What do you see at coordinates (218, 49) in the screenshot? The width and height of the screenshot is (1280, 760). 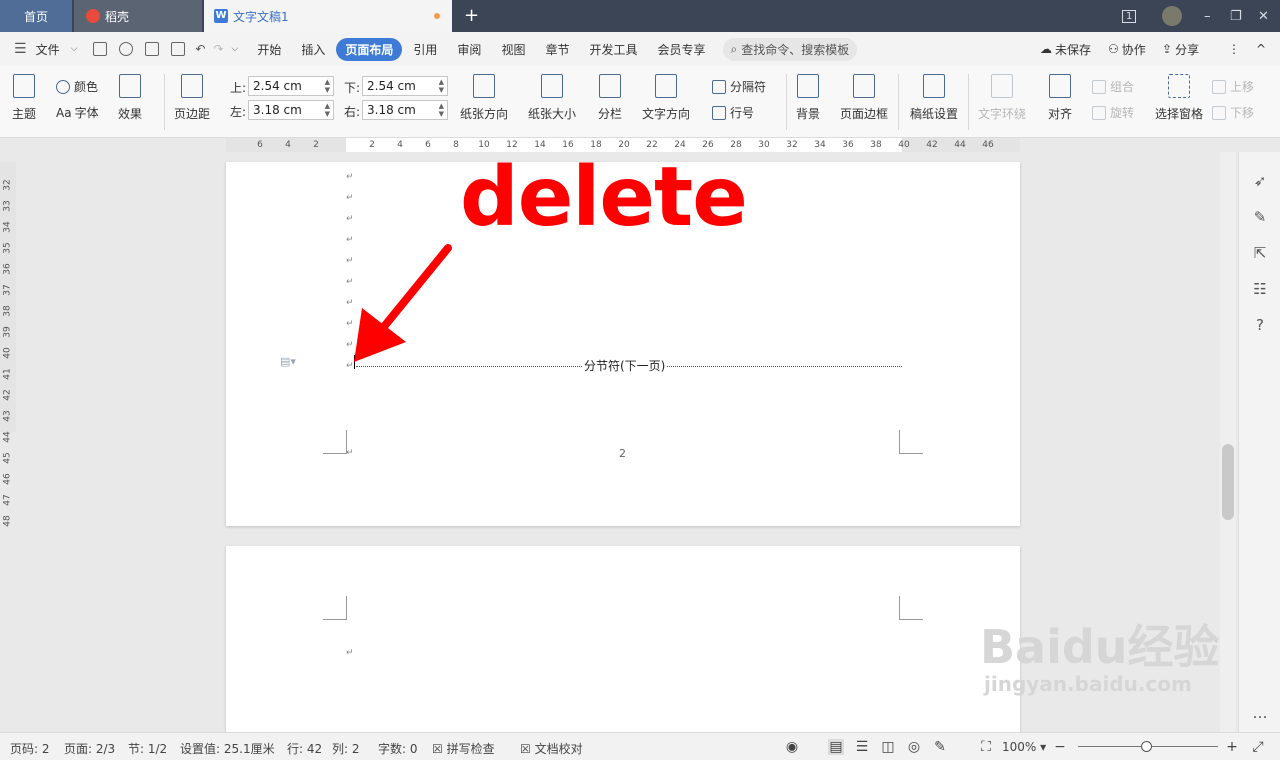 I see `redo-icon: ↷` at bounding box center [218, 49].